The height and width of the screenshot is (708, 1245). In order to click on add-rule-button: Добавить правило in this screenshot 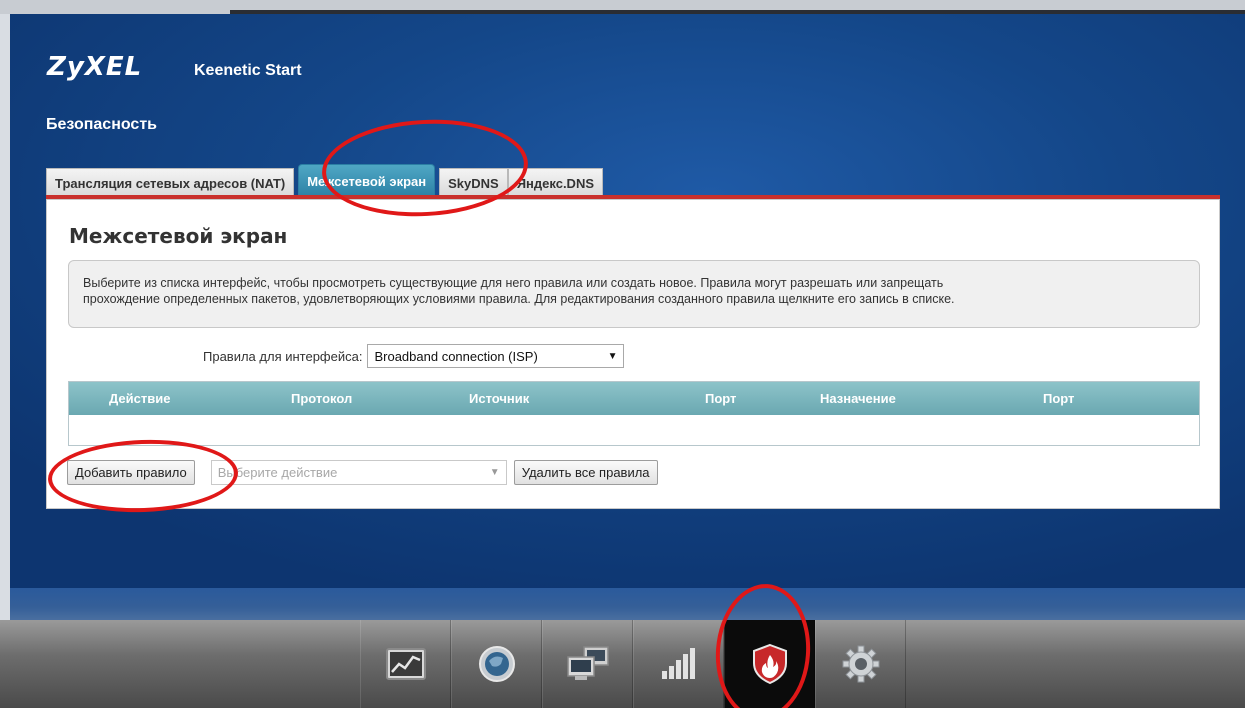, I will do `click(131, 472)`.